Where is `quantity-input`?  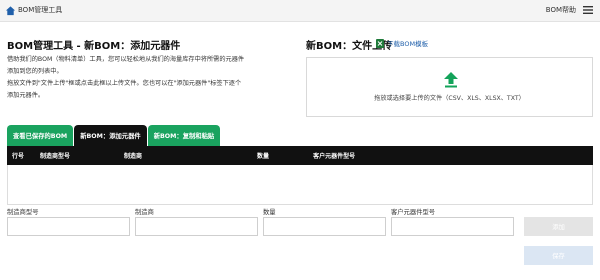 quantity-input is located at coordinates (324, 226).